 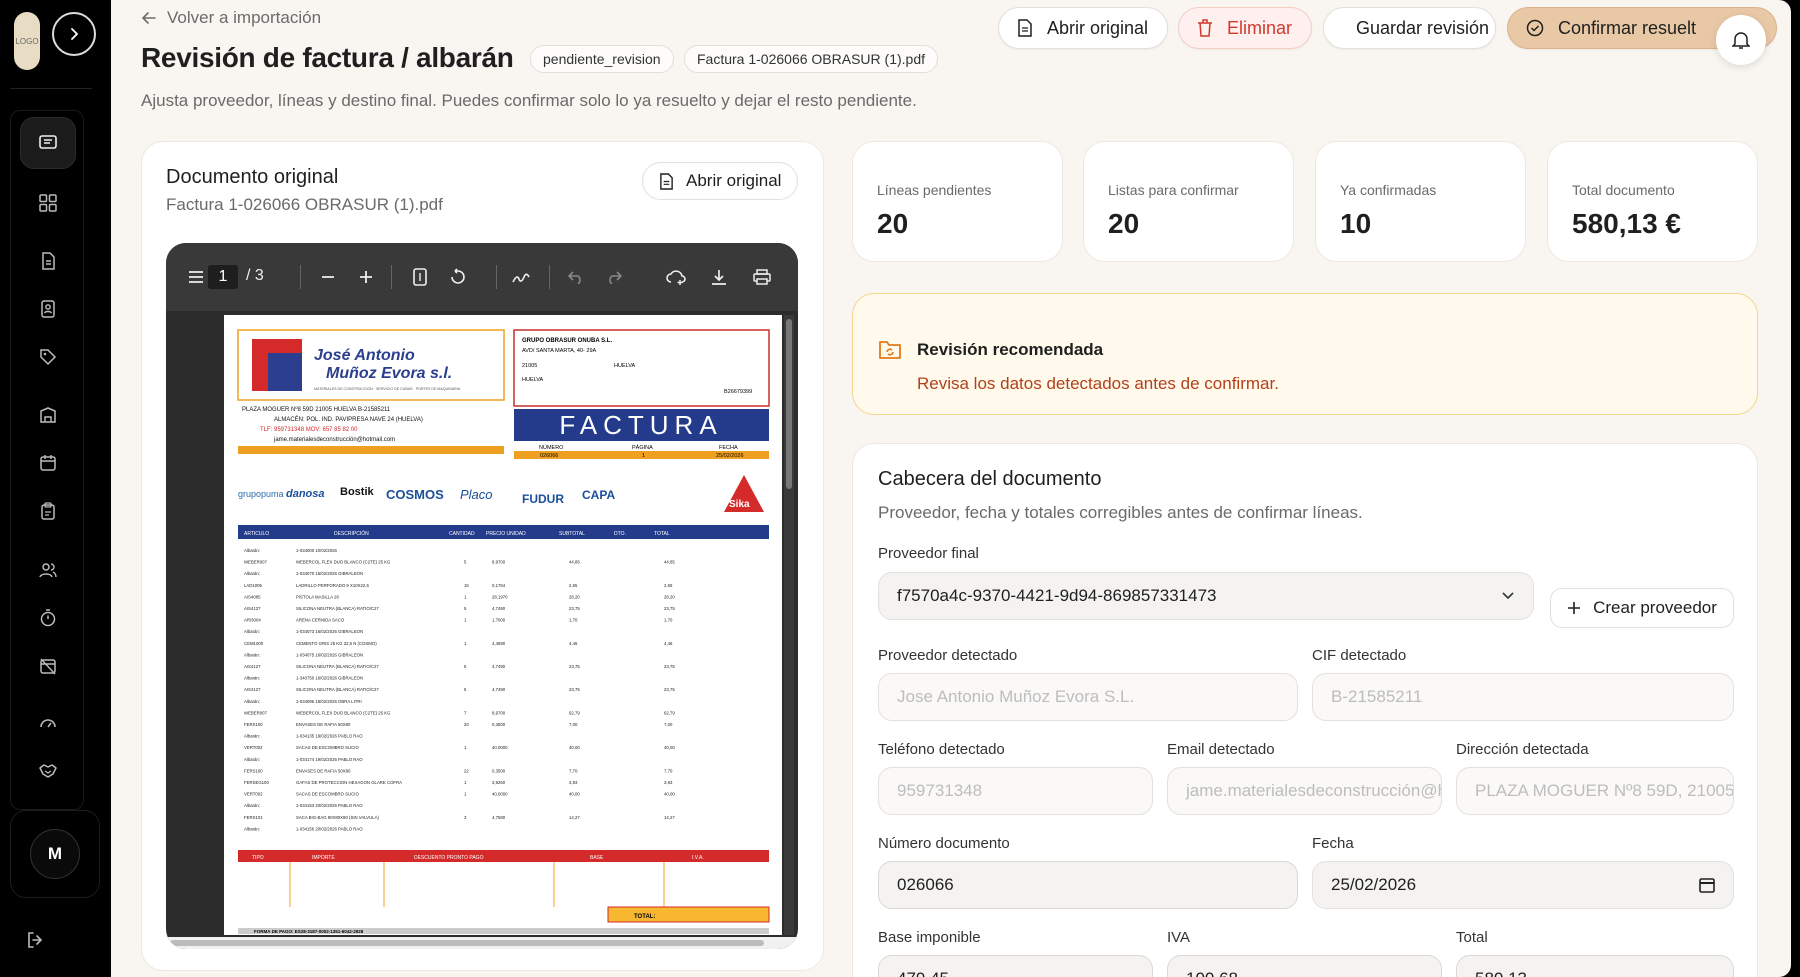 I want to click on base-imponible-input: 479,45, so click(x=1015, y=966).